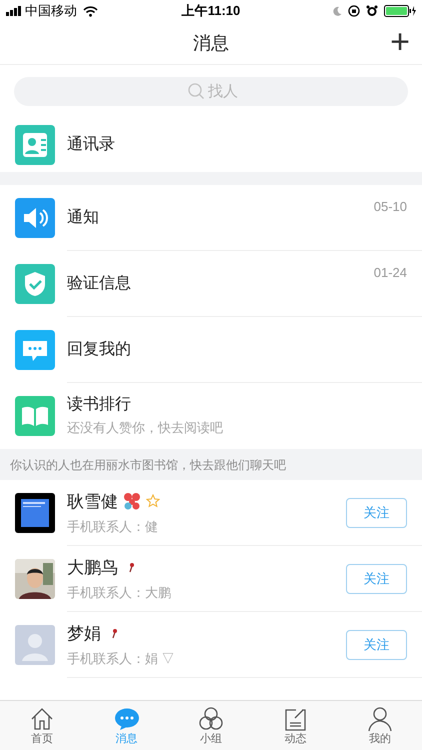 The width and height of the screenshot is (422, 750). I want to click on person-subtitle: 手机联系人：健, so click(113, 527).